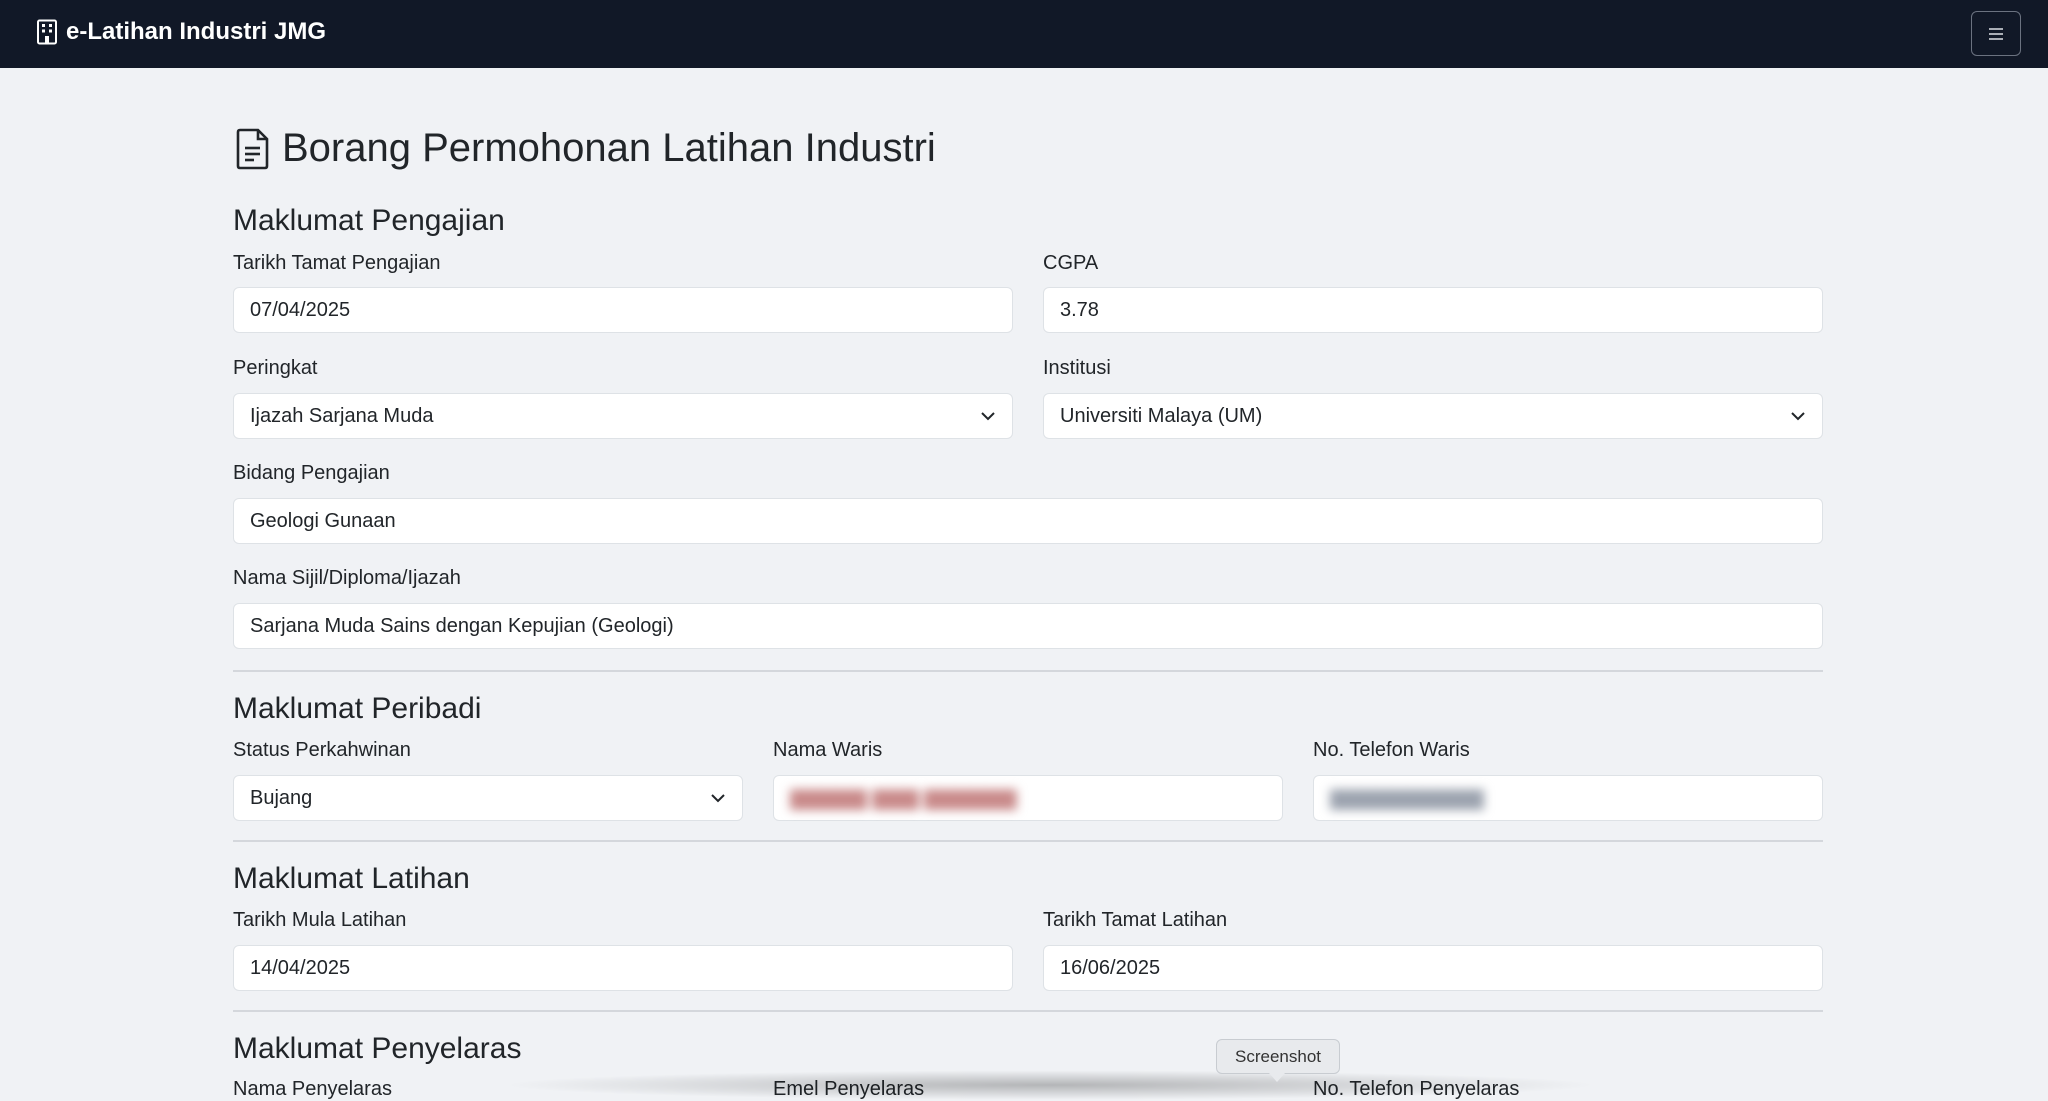 The image size is (2048, 1101). I want to click on tarikh-tamat-pengajian-field: 07/04/2025, so click(623, 310).